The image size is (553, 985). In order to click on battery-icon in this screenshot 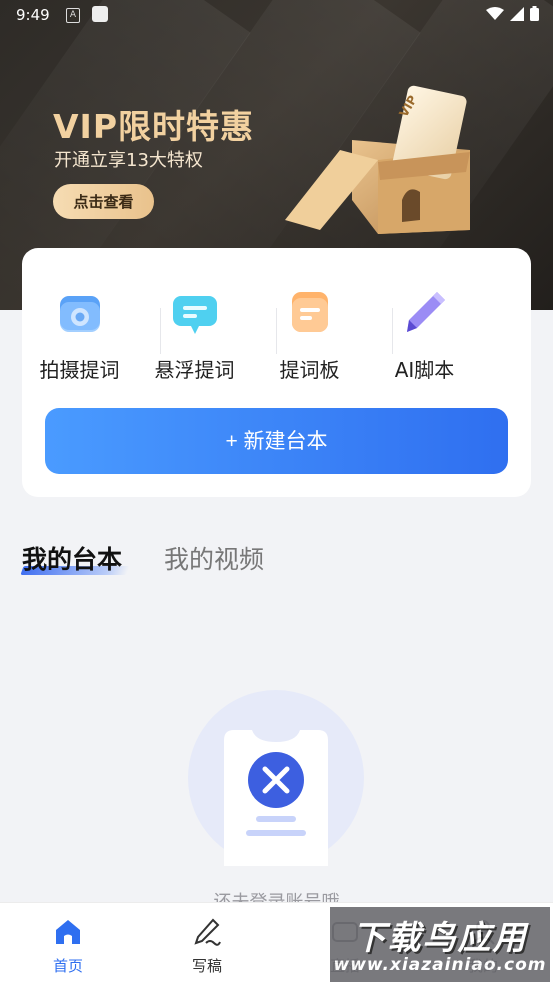, I will do `click(534, 13)`.